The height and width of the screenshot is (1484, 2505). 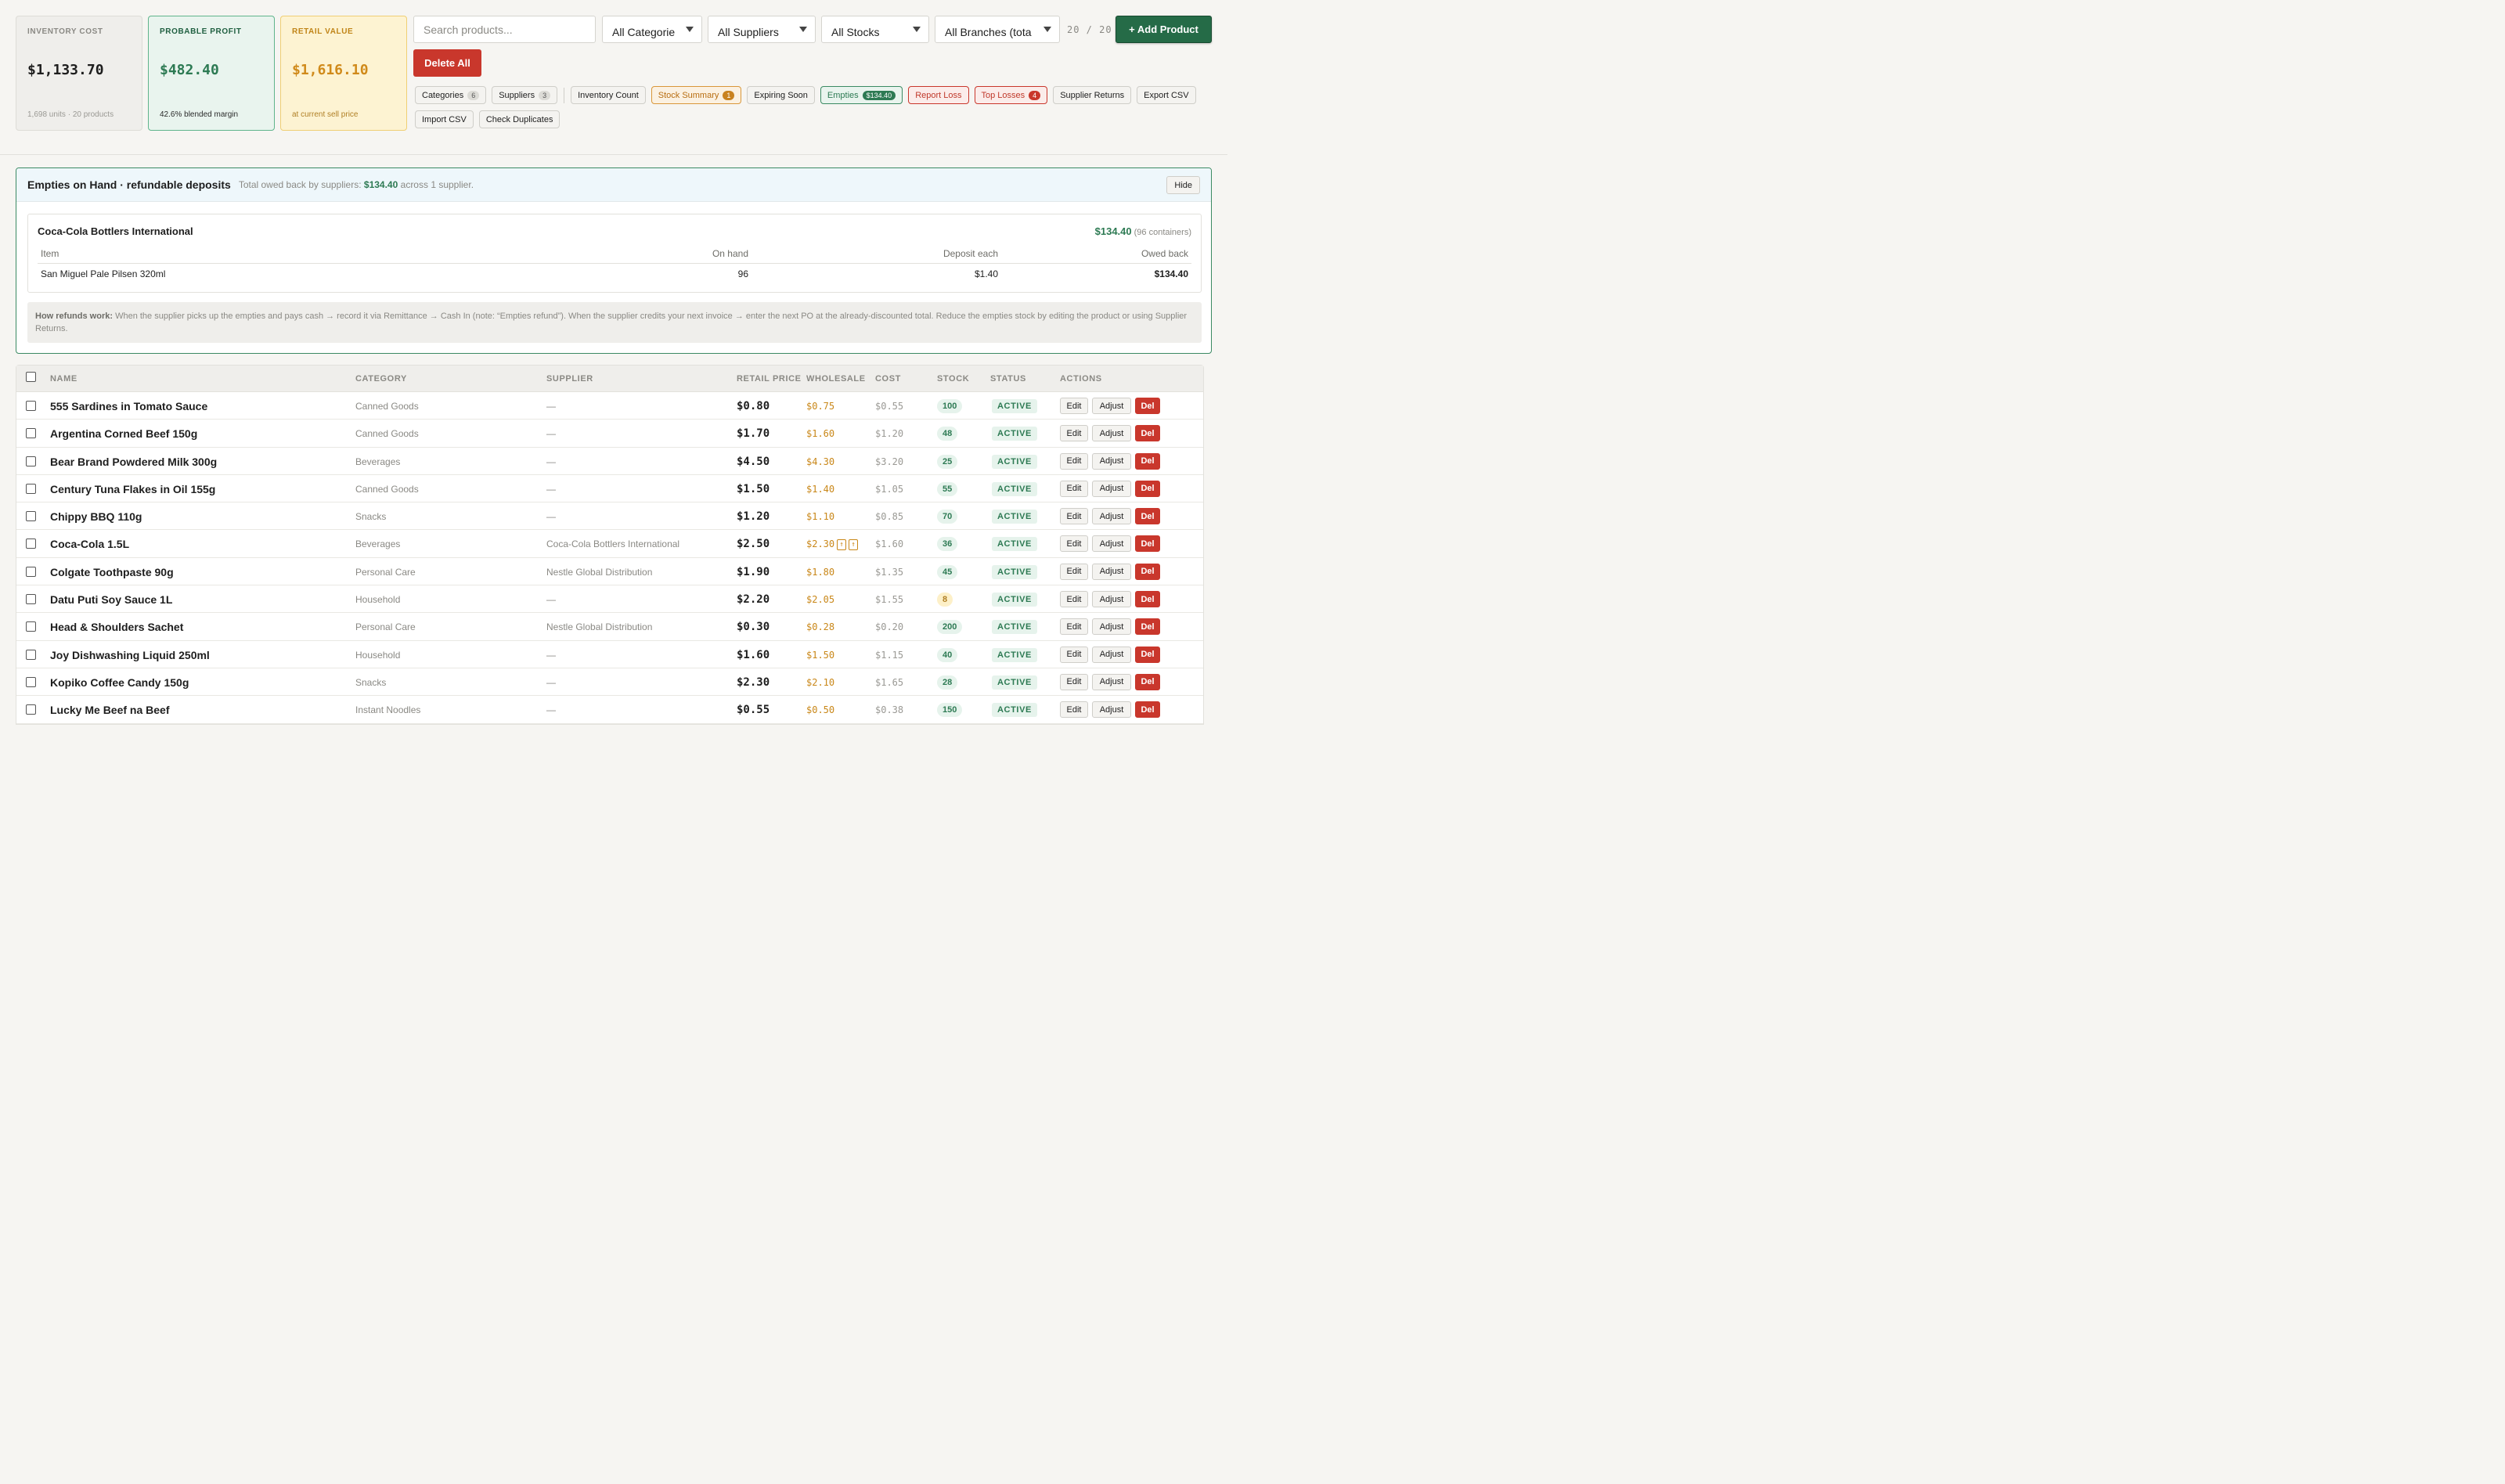 What do you see at coordinates (111, 599) in the screenshot?
I see `product-name: Datu Puti Soy Sauce 1L` at bounding box center [111, 599].